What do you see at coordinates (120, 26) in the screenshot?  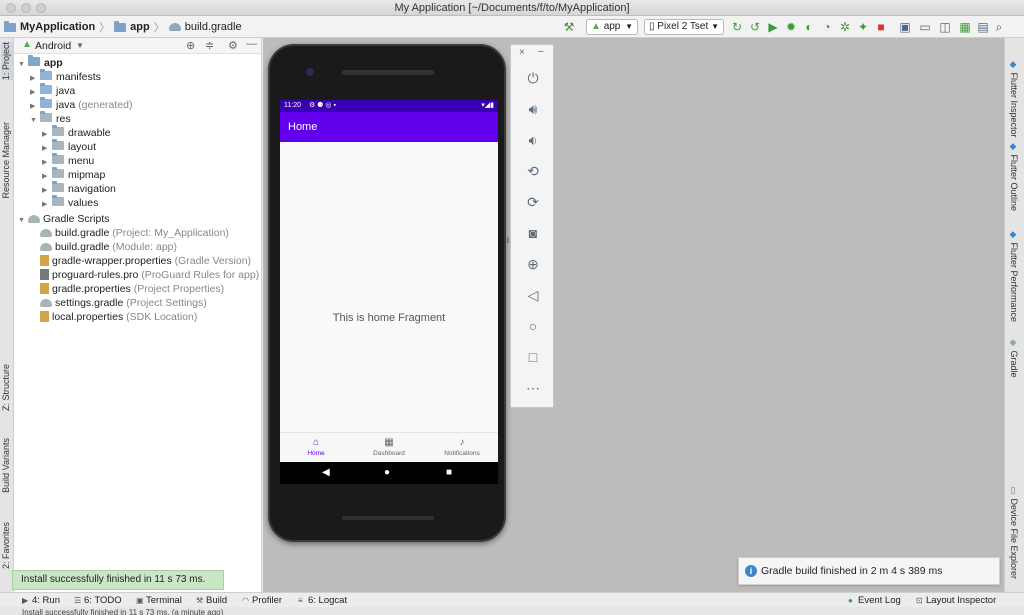 I see `module-folder-icon` at bounding box center [120, 26].